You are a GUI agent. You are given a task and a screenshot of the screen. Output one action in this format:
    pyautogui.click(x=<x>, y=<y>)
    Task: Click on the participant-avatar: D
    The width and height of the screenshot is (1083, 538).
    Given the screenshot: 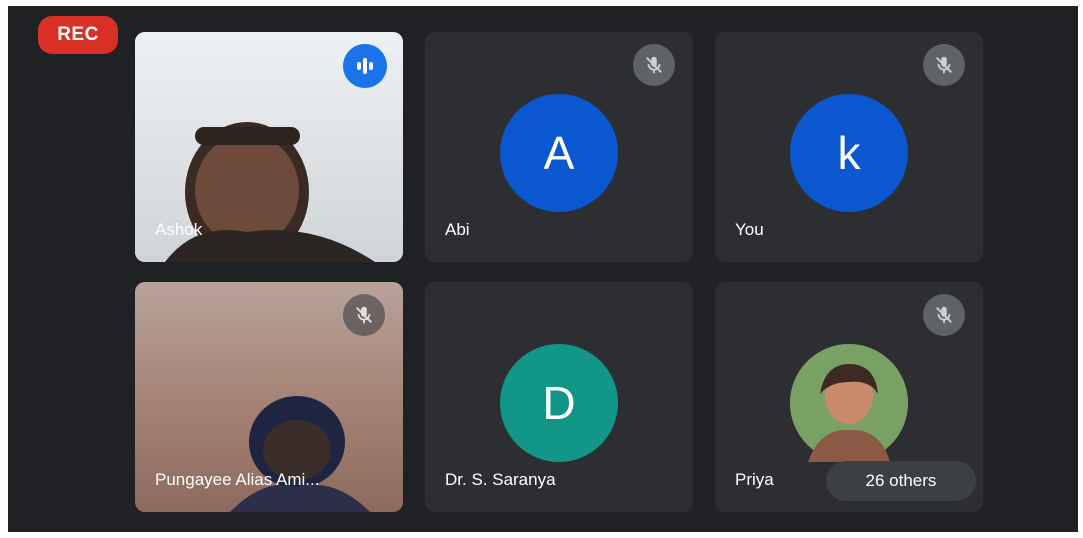 What is the action you would take?
    pyautogui.click(x=559, y=403)
    